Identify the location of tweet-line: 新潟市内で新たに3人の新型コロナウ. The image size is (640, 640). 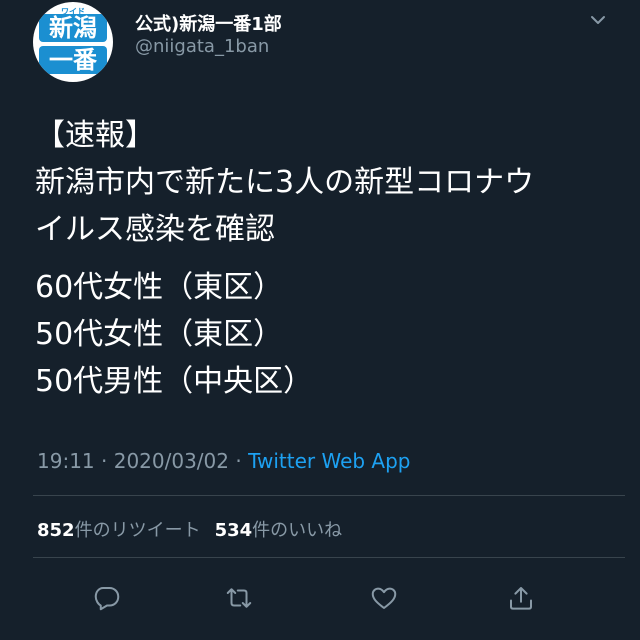
(285, 182).